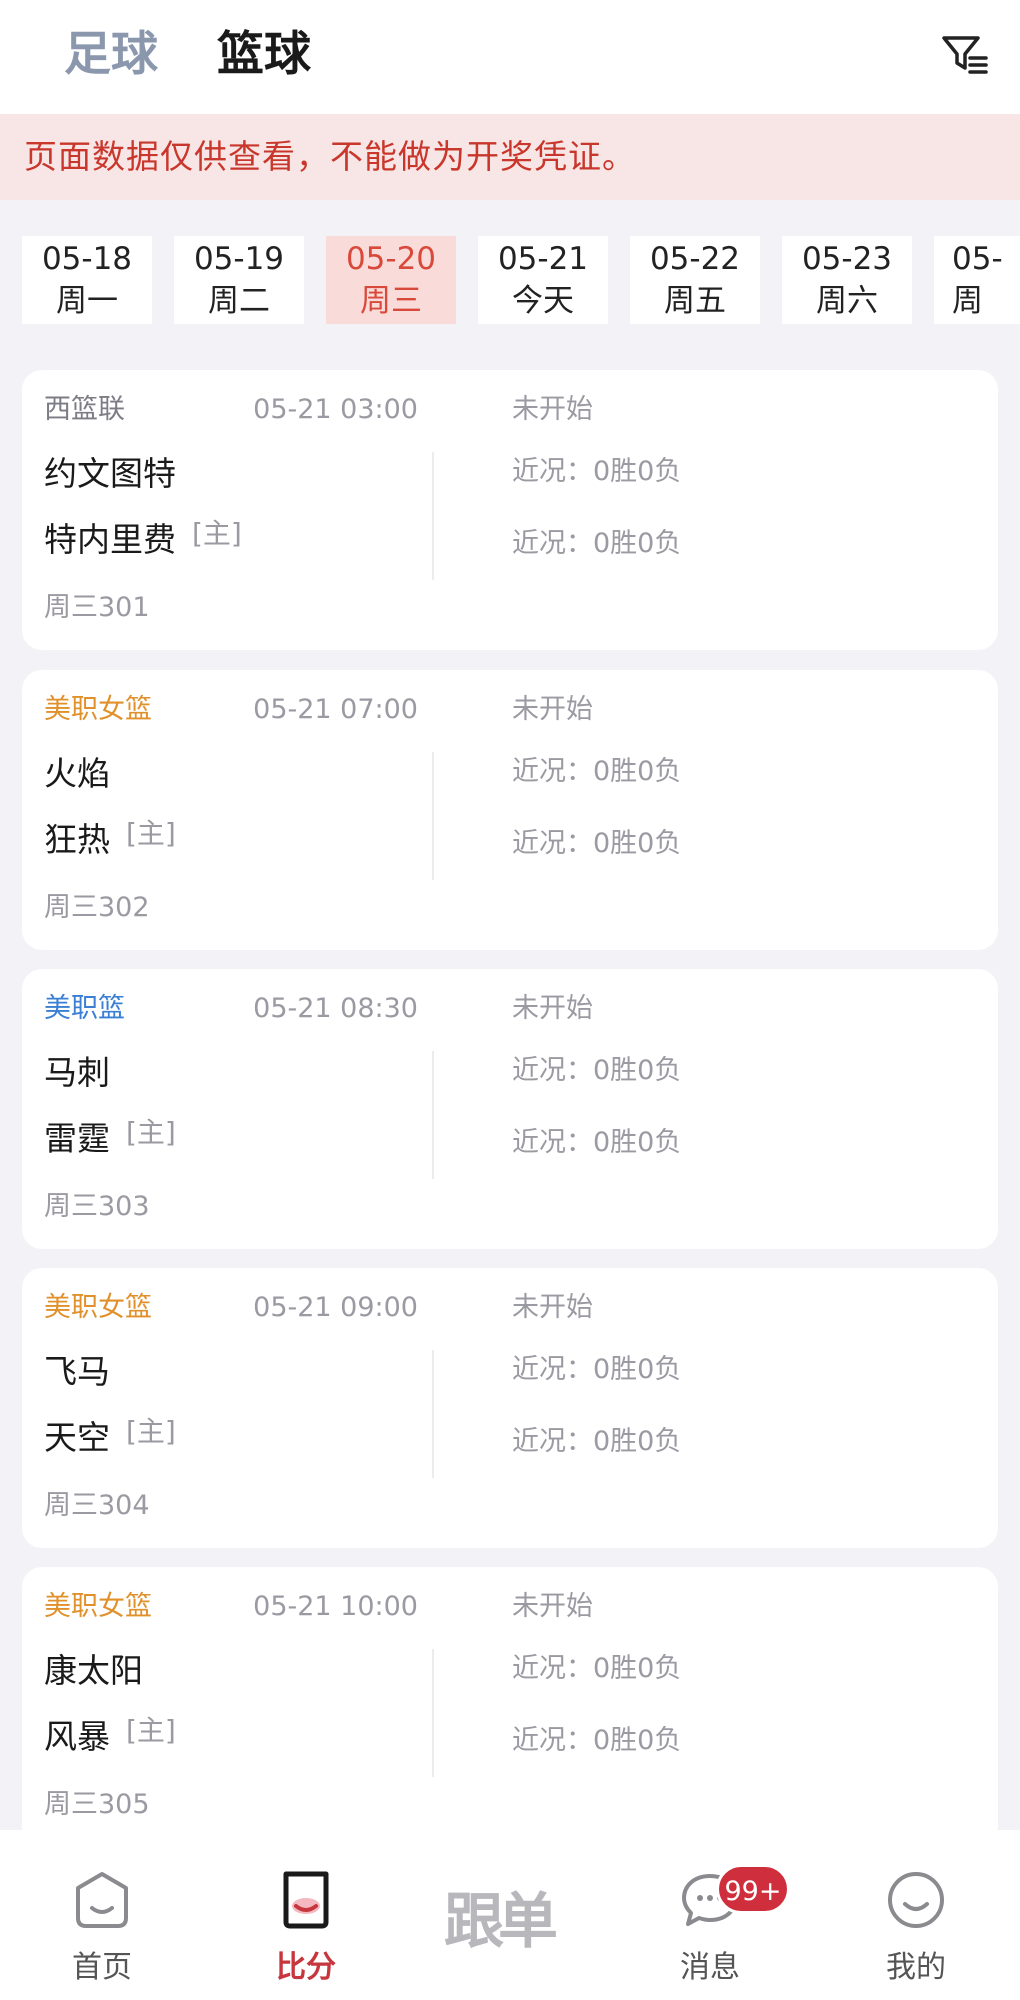  Describe the element at coordinates (97, 1206) in the screenshot. I see `match-number: 周三303` at that location.